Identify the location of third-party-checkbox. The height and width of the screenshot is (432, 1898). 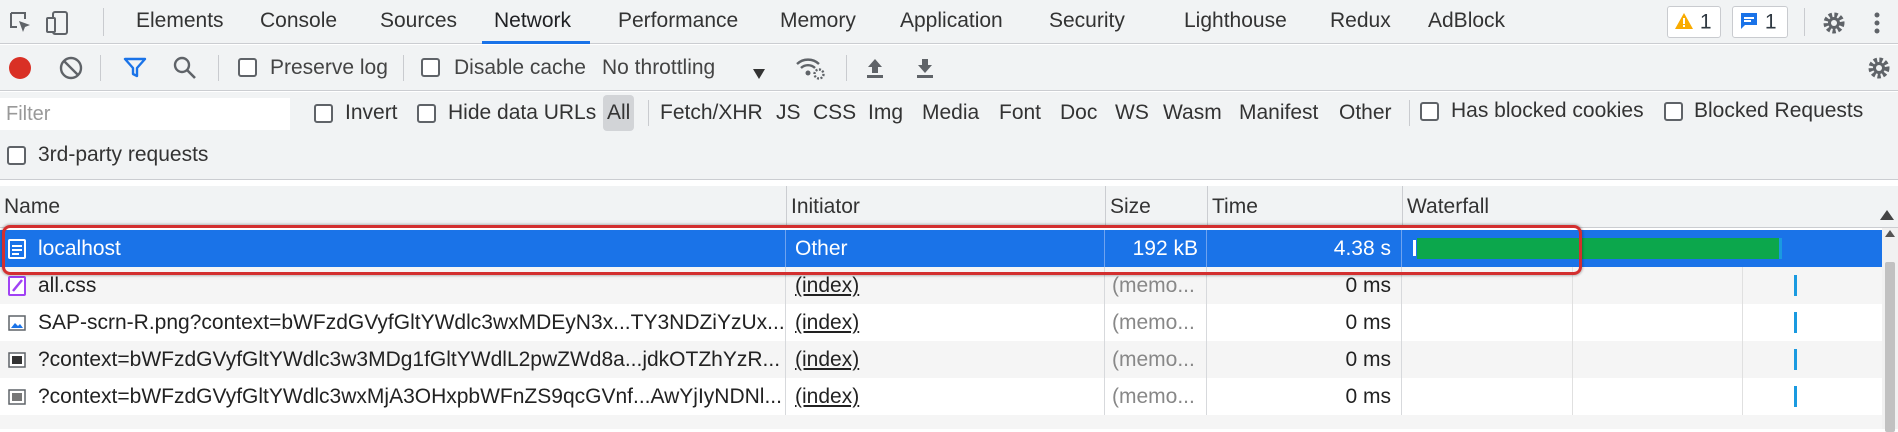
(16, 155).